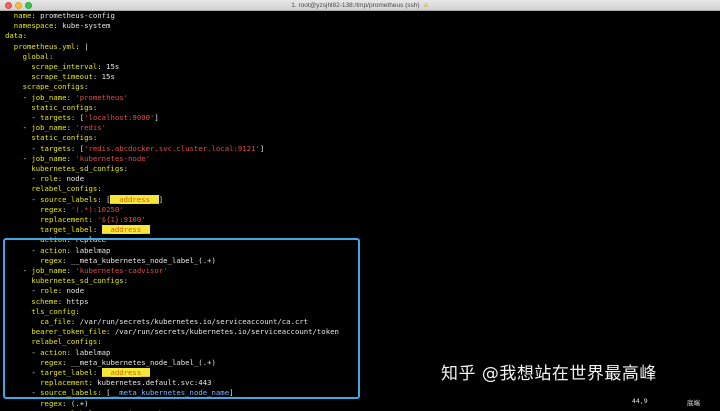 The height and width of the screenshot is (411, 720). What do you see at coordinates (77, 168) in the screenshot?
I see `code-token: kubernetes_sd_configs` at bounding box center [77, 168].